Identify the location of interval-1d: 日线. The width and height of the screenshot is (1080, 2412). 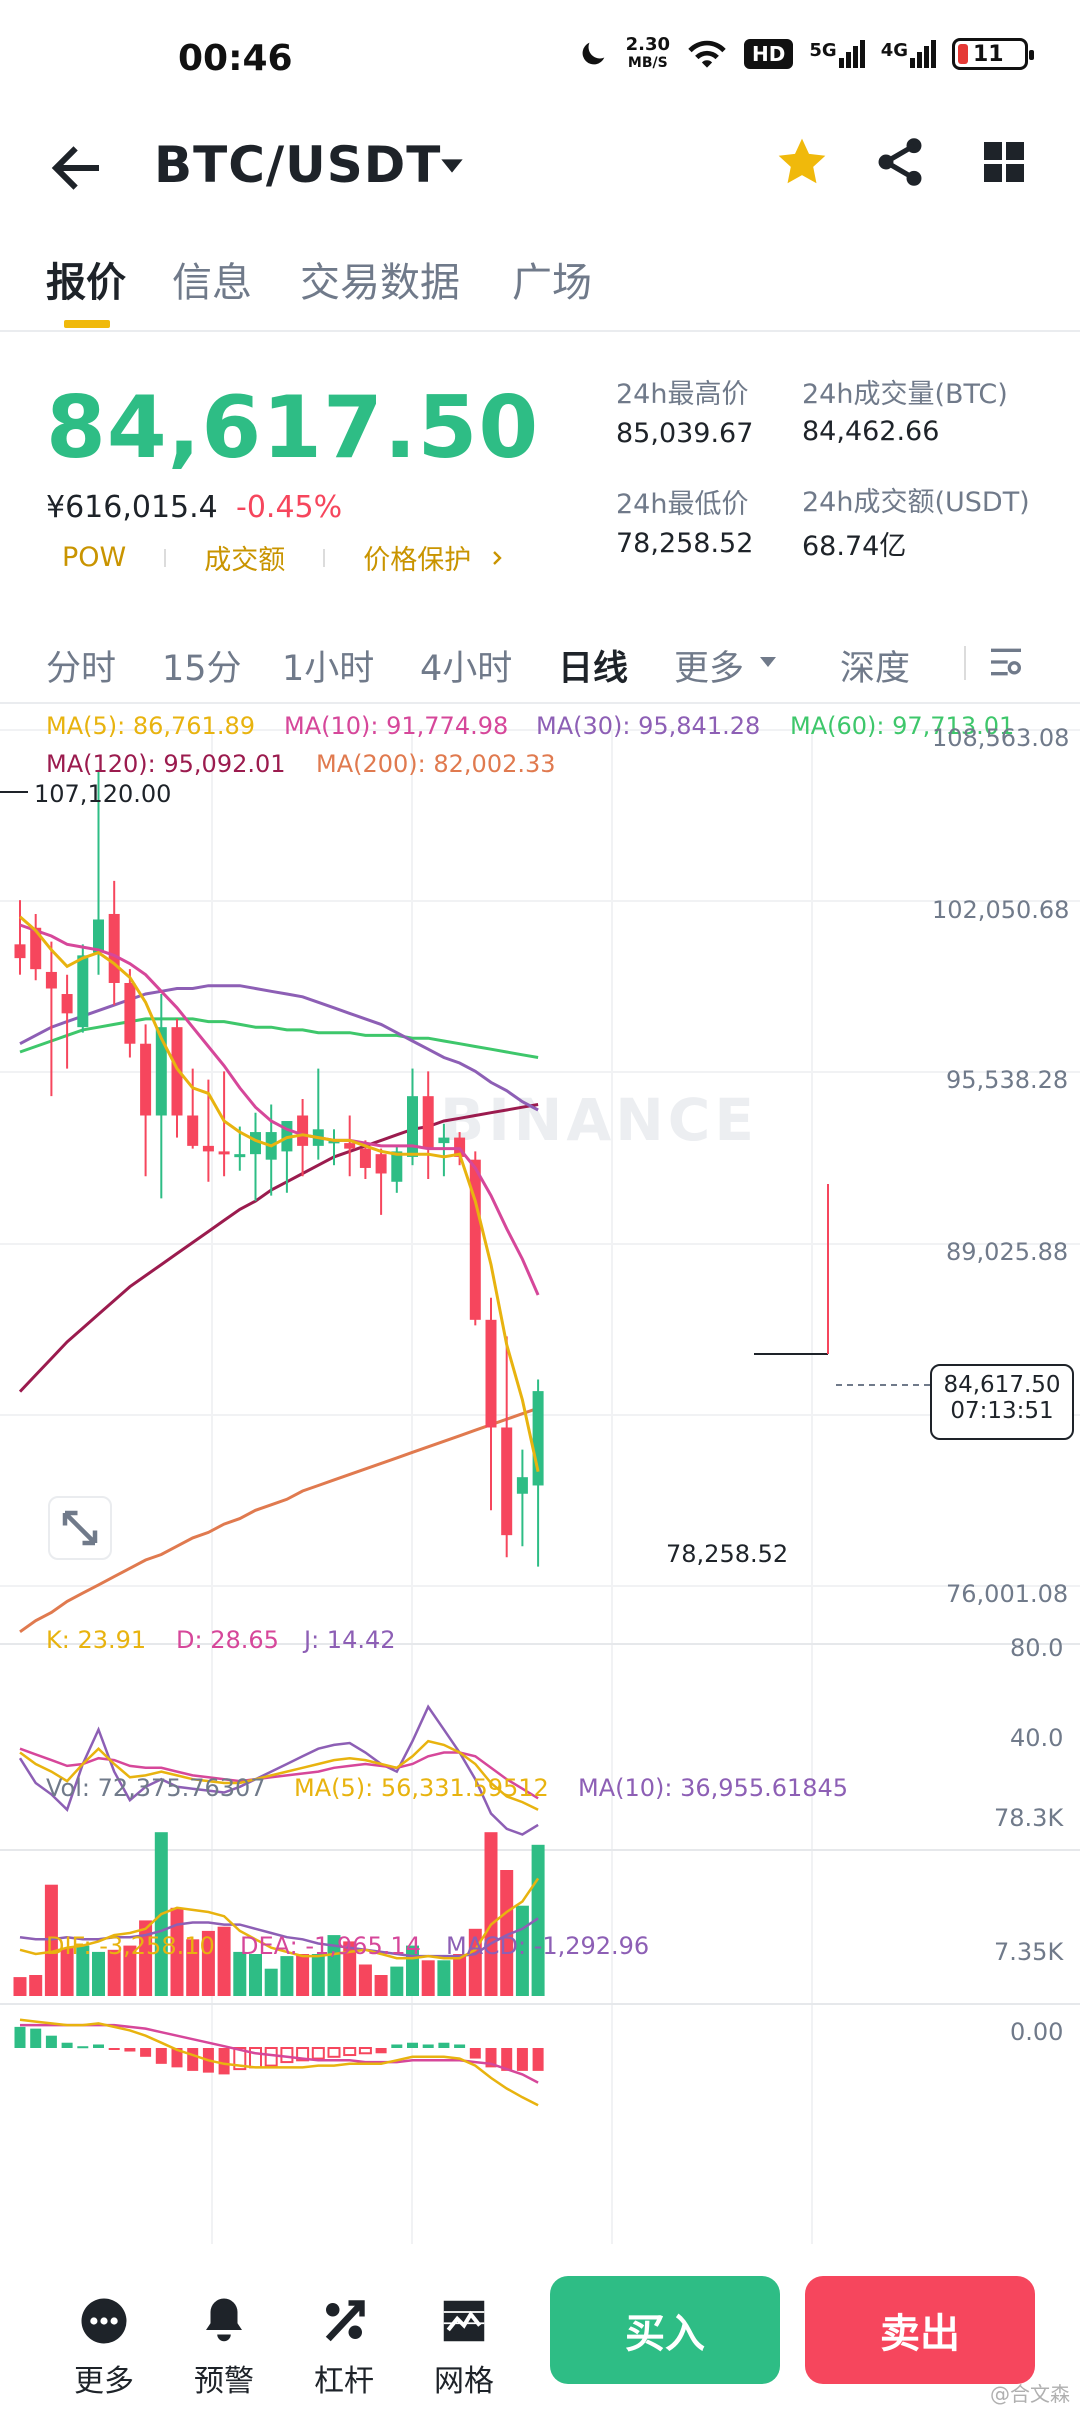
(593, 665).